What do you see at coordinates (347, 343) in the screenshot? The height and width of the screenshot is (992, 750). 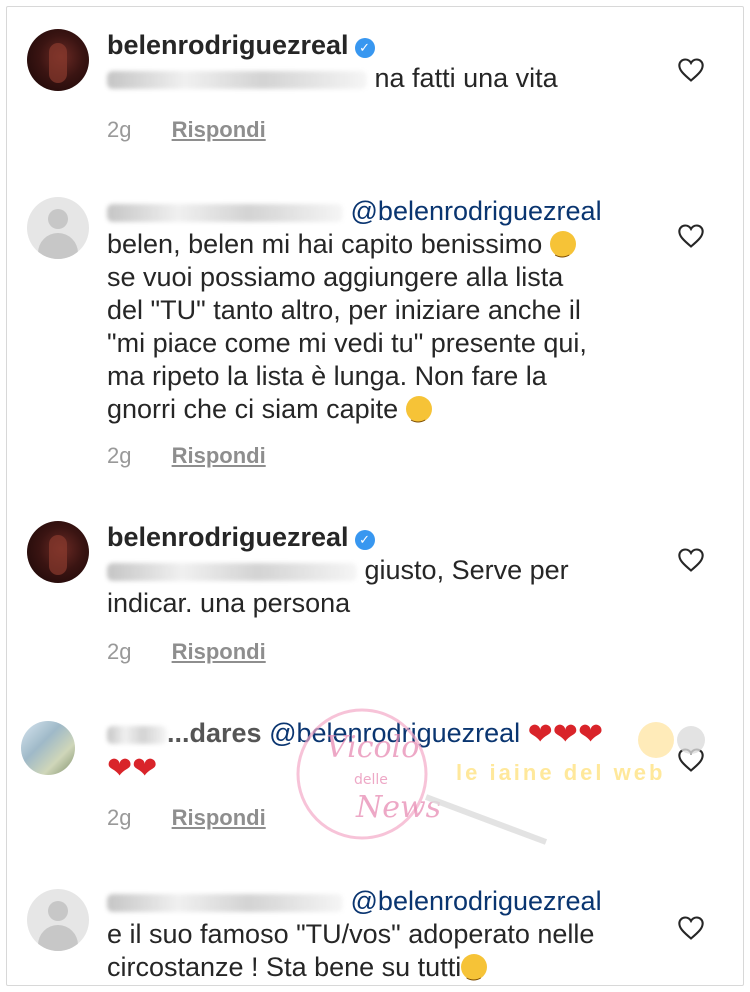 I see `comment-line: "mi piace come mi vedi tu" presente qui,` at bounding box center [347, 343].